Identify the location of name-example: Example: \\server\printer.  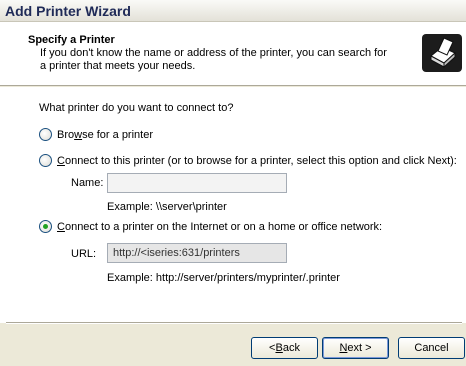
(167, 207).